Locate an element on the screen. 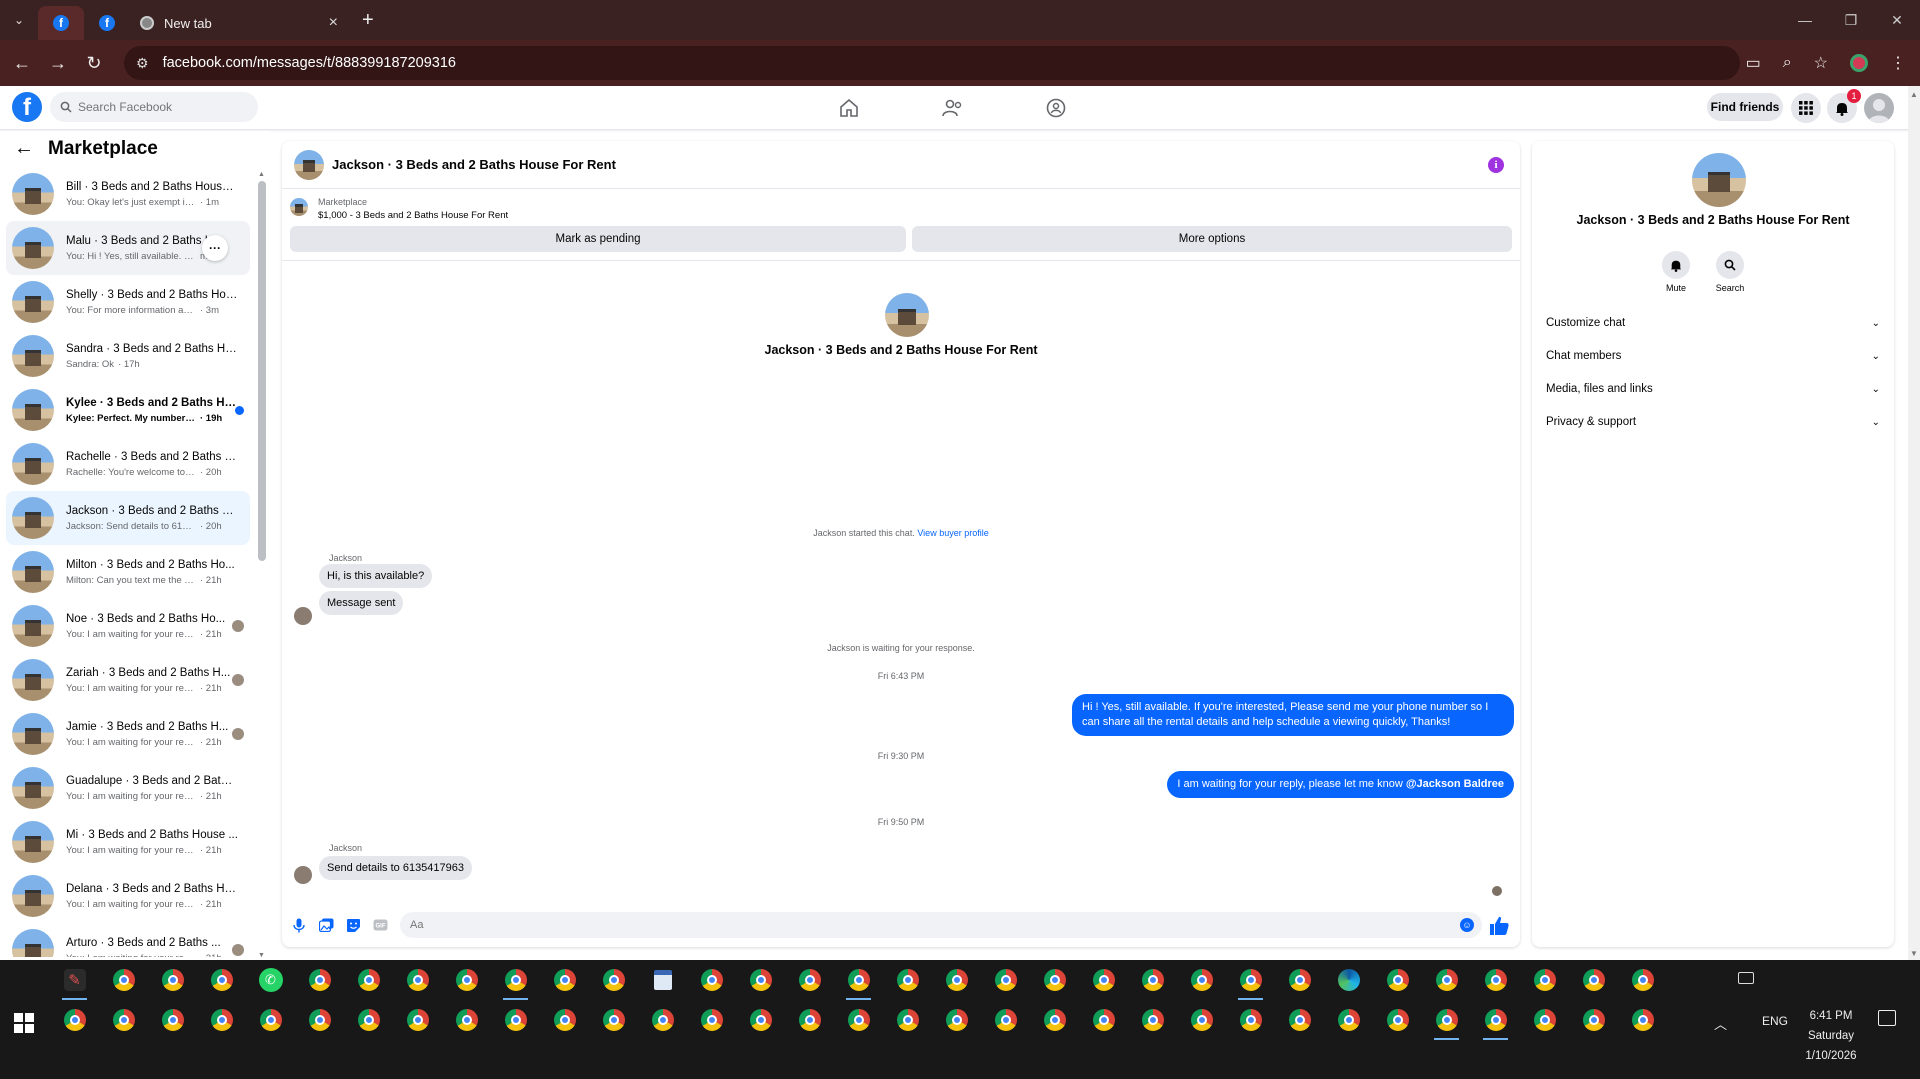 This screenshot has height=1079, width=1920. more-options-icon: ··· is located at coordinates (215, 248).